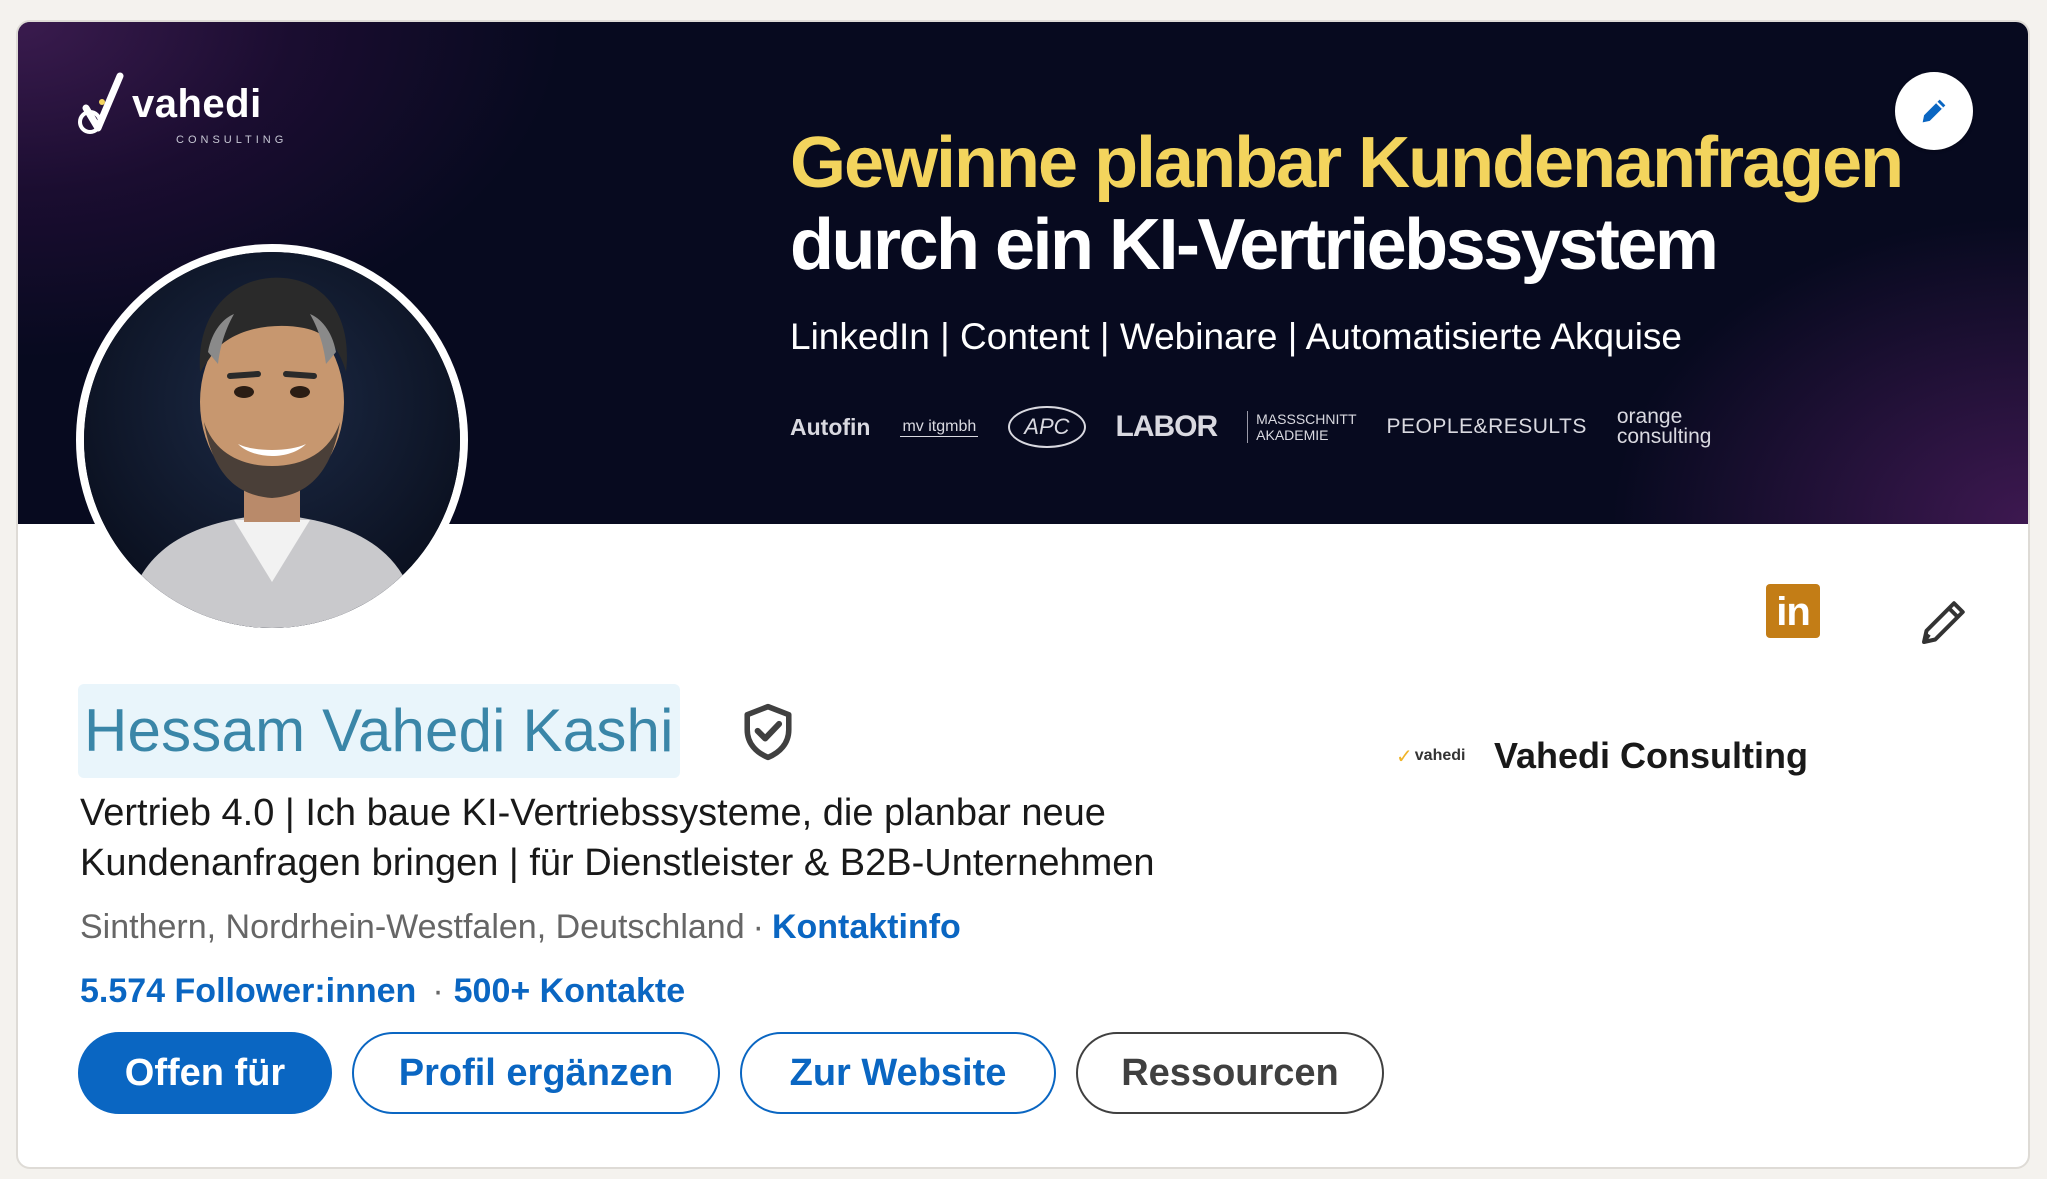  I want to click on brand-logo: vahedi CONSULTING, so click(196, 105).